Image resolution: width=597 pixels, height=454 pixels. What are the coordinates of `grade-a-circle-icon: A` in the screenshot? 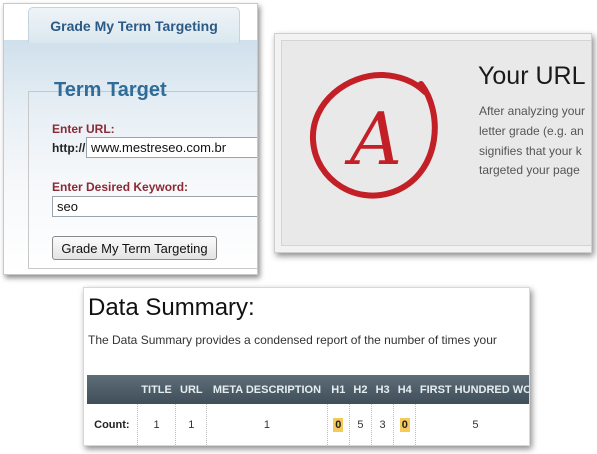 It's located at (373, 135).